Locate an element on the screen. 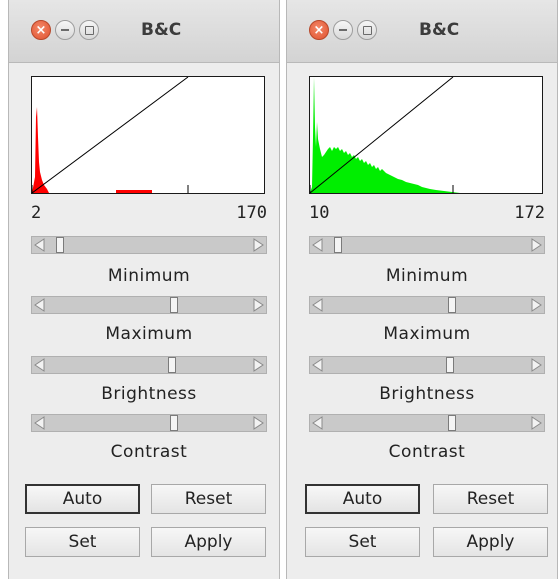 Image resolution: width=558 pixels, height=579 pixels. range-max-value: 170 is located at coordinates (251, 213).